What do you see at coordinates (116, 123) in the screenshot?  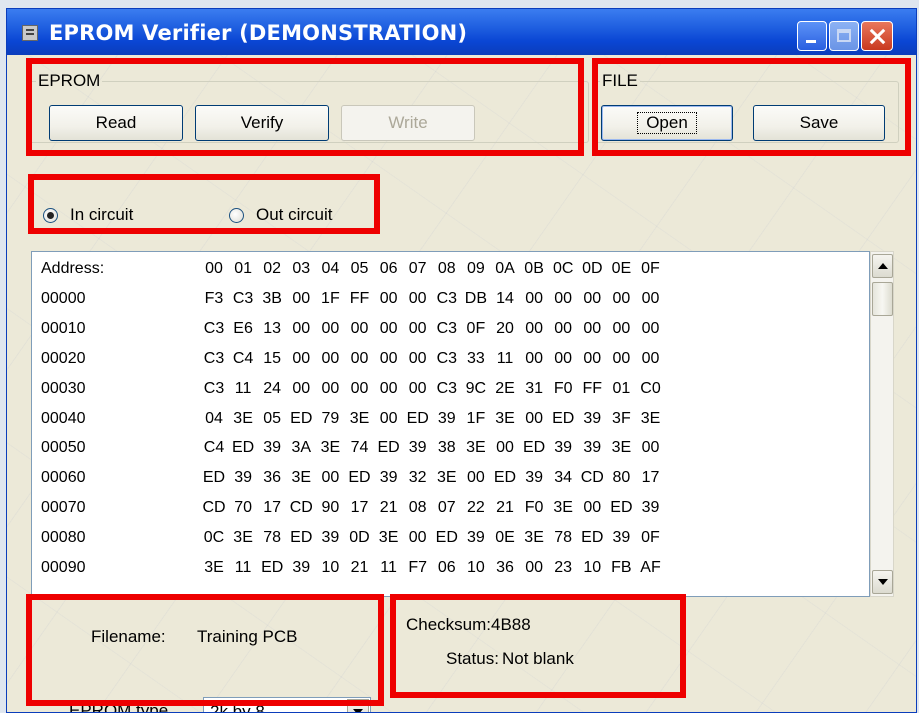 I see `read-button: Read` at bounding box center [116, 123].